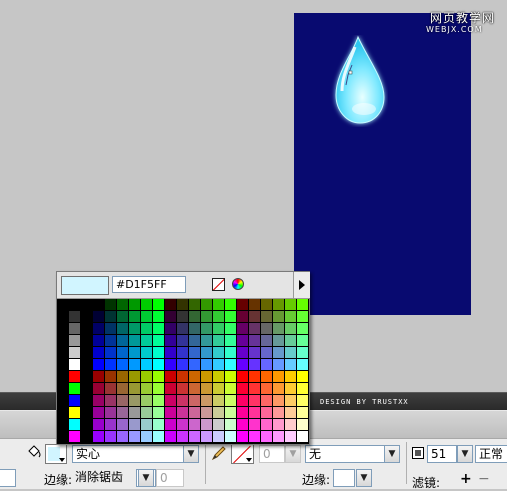 The image size is (507, 491). Describe the element at coordinates (484, 479) in the screenshot. I see `remove-filter-button: −` at that location.